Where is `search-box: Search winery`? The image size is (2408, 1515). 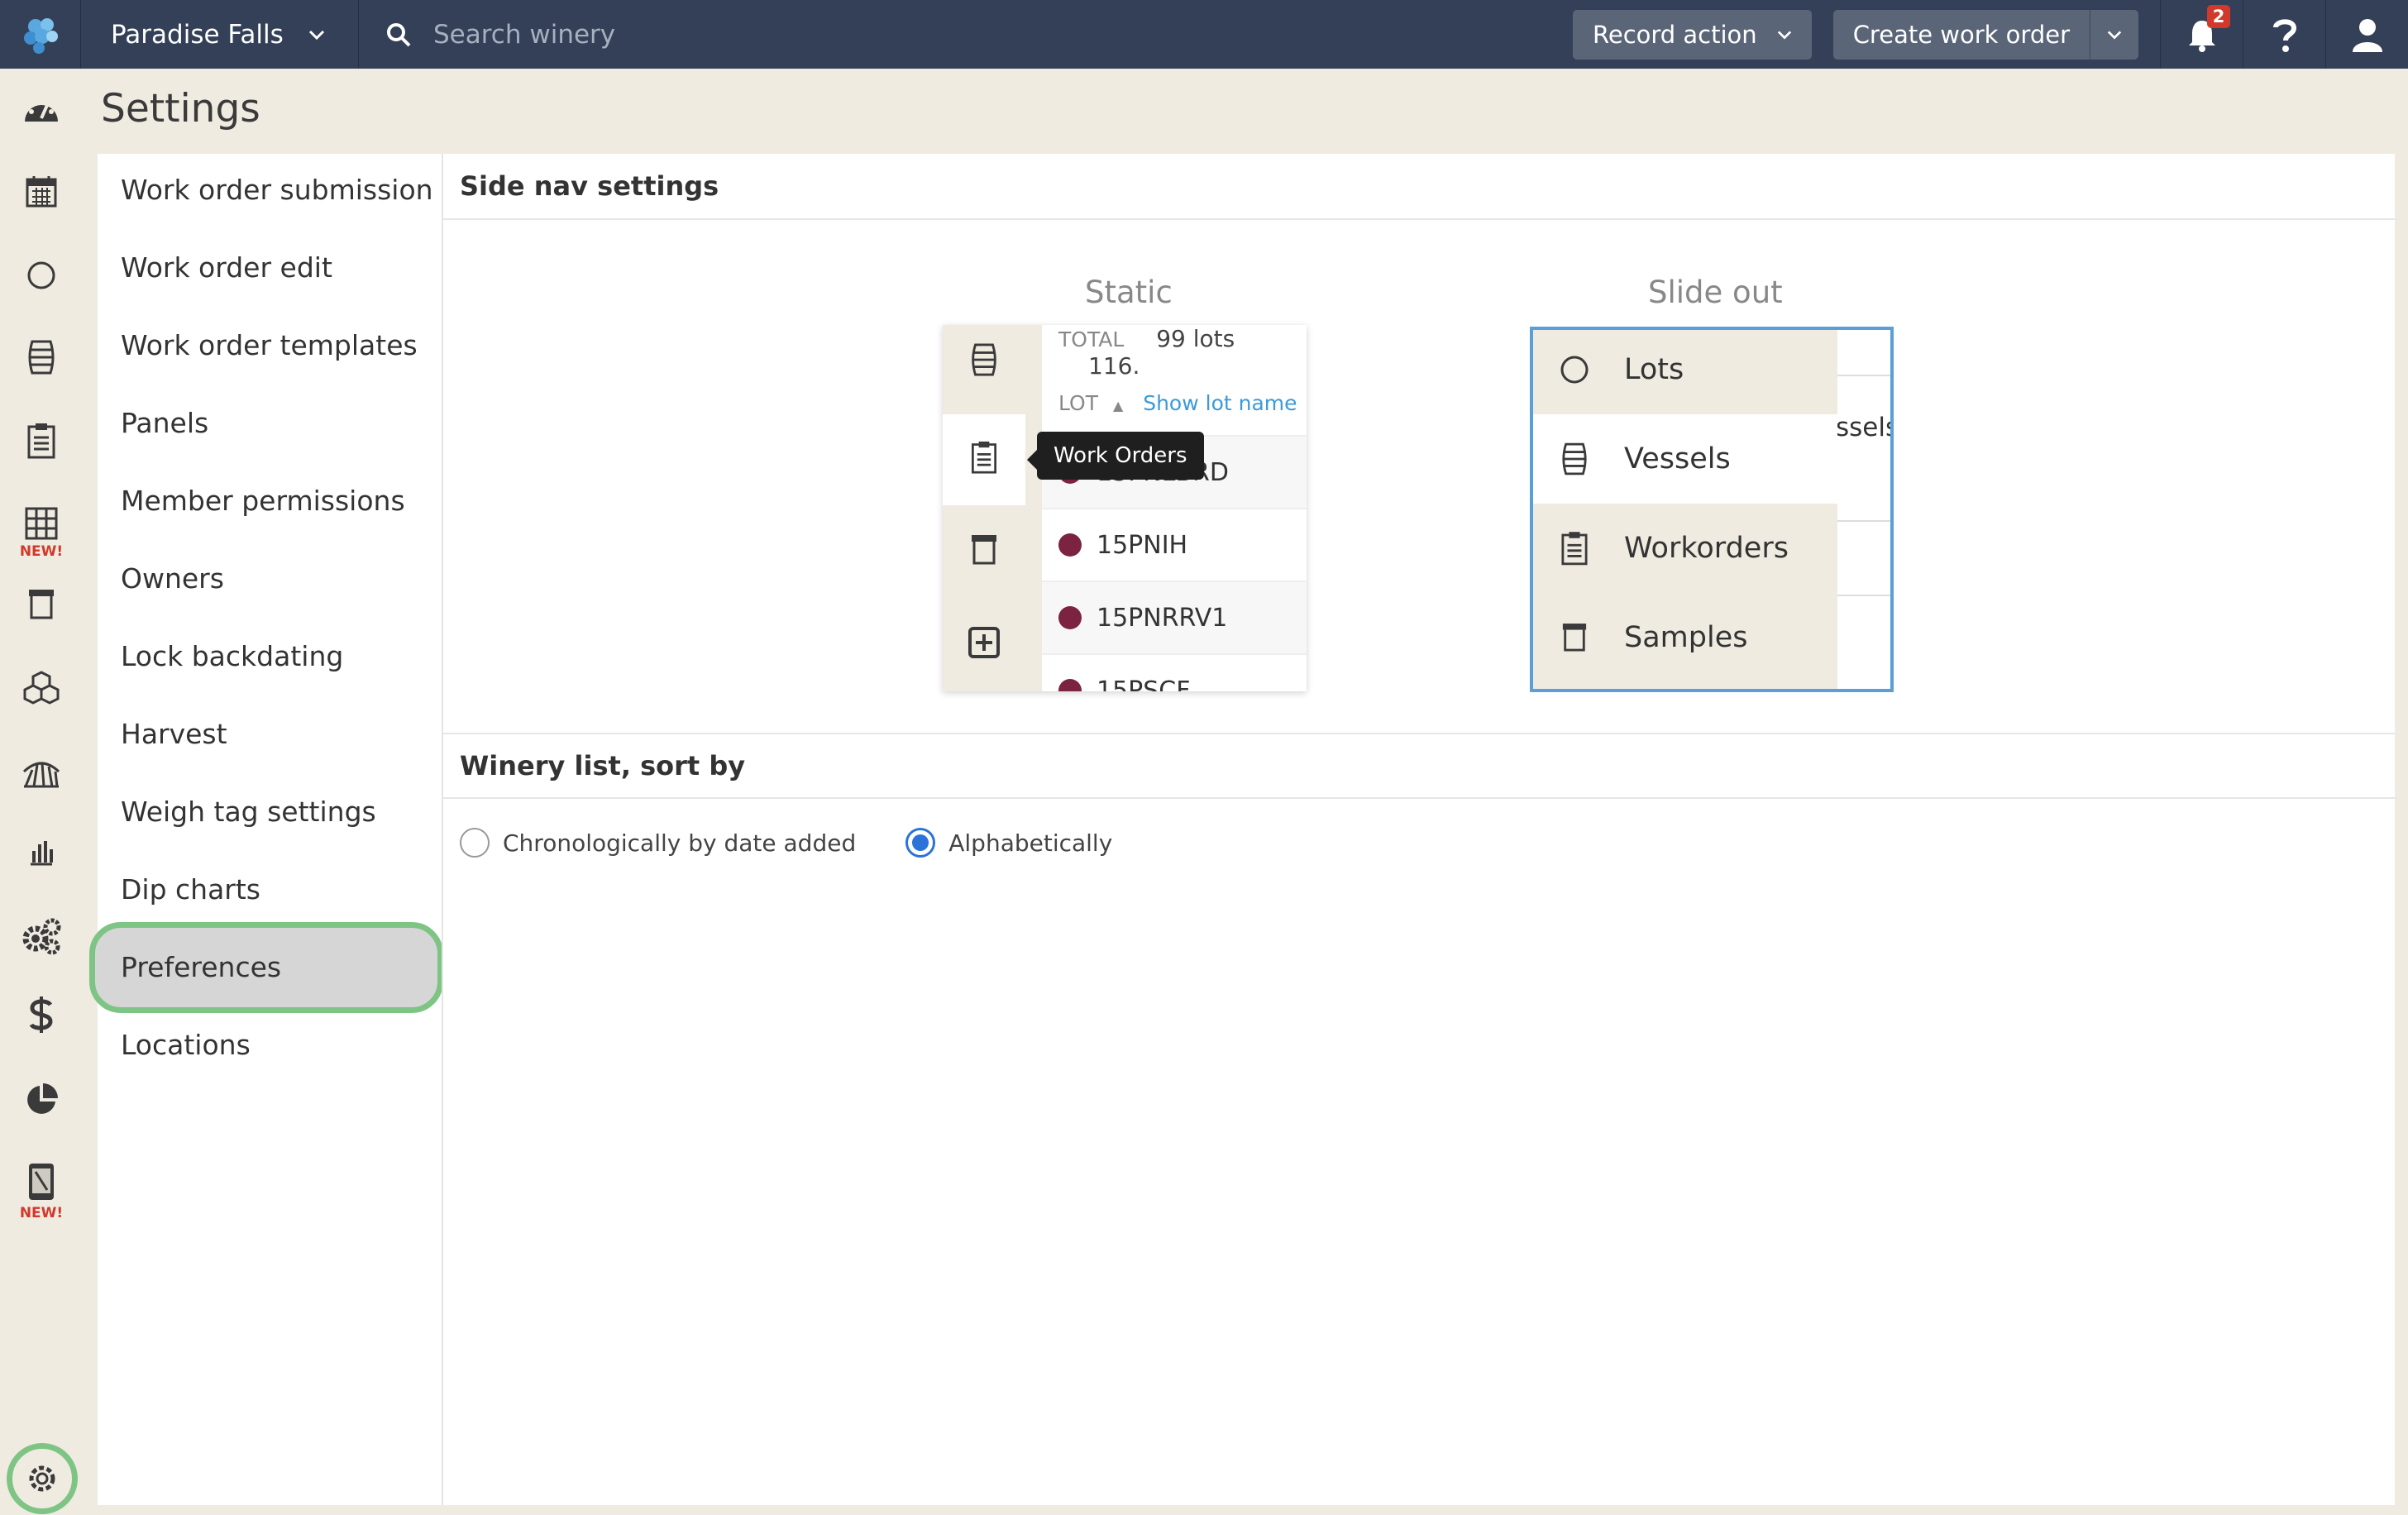
search-box: Search winery is located at coordinates (966, 34).